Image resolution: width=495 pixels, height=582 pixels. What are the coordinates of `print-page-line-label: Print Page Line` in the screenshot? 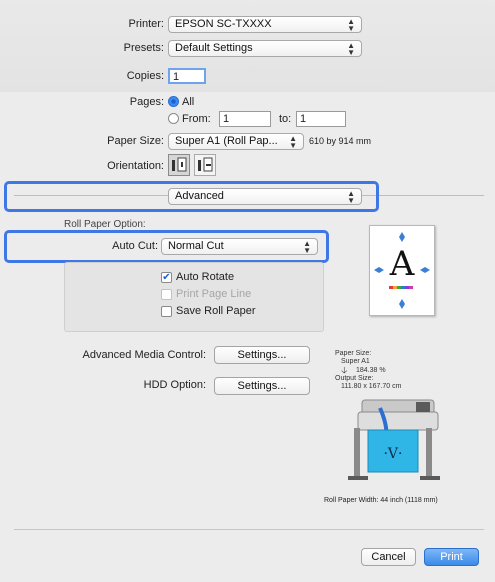 It's located at (214, 294).